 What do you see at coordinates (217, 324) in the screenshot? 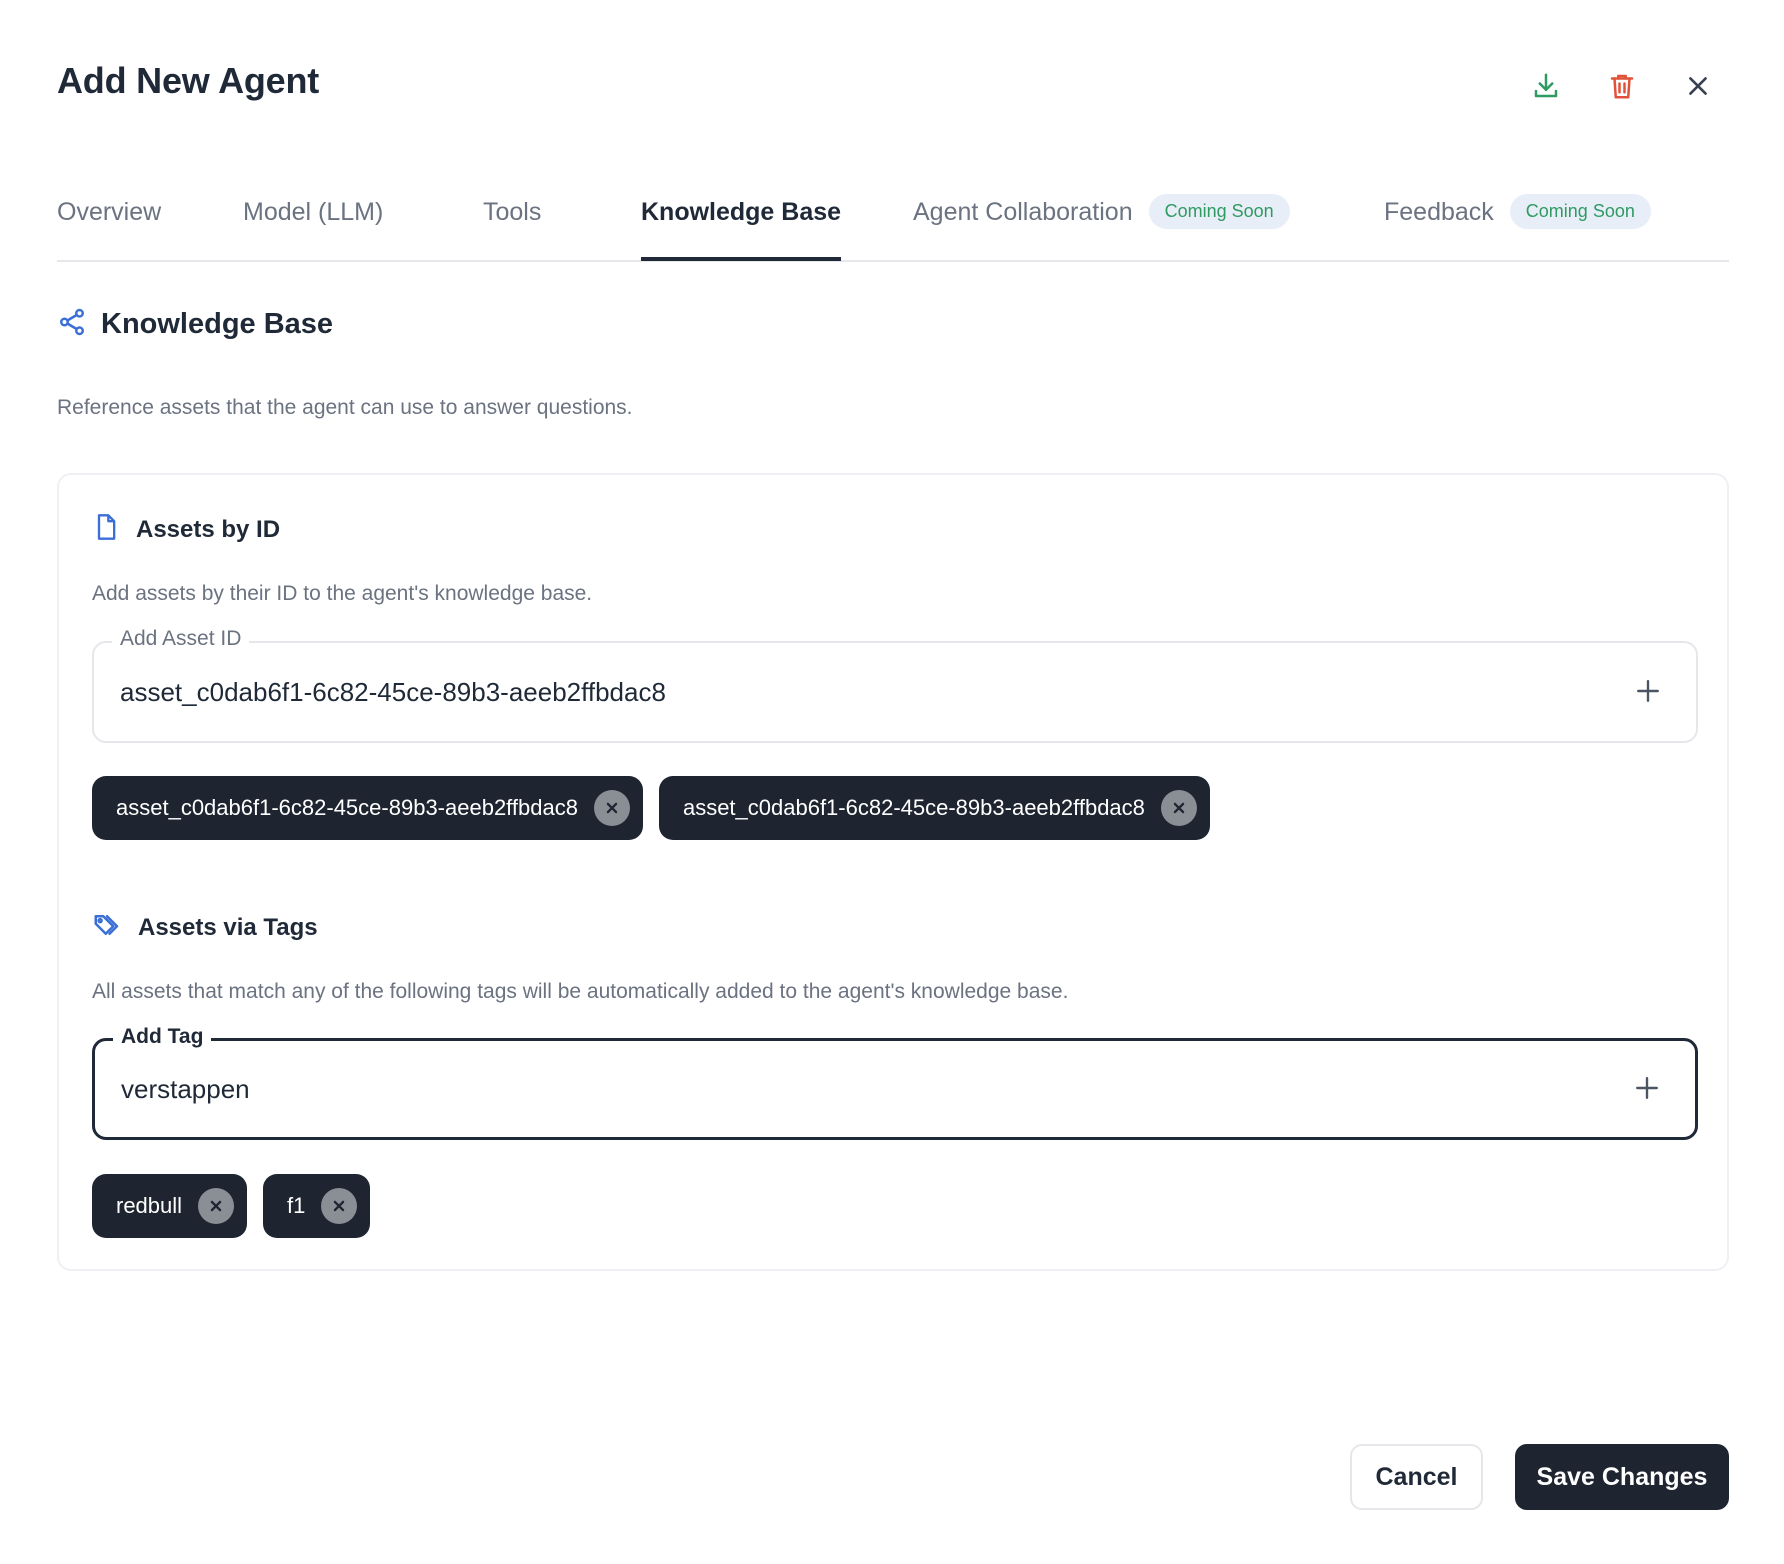
I see `section-title: Knowledge Base` at bounding box center [217, 324].